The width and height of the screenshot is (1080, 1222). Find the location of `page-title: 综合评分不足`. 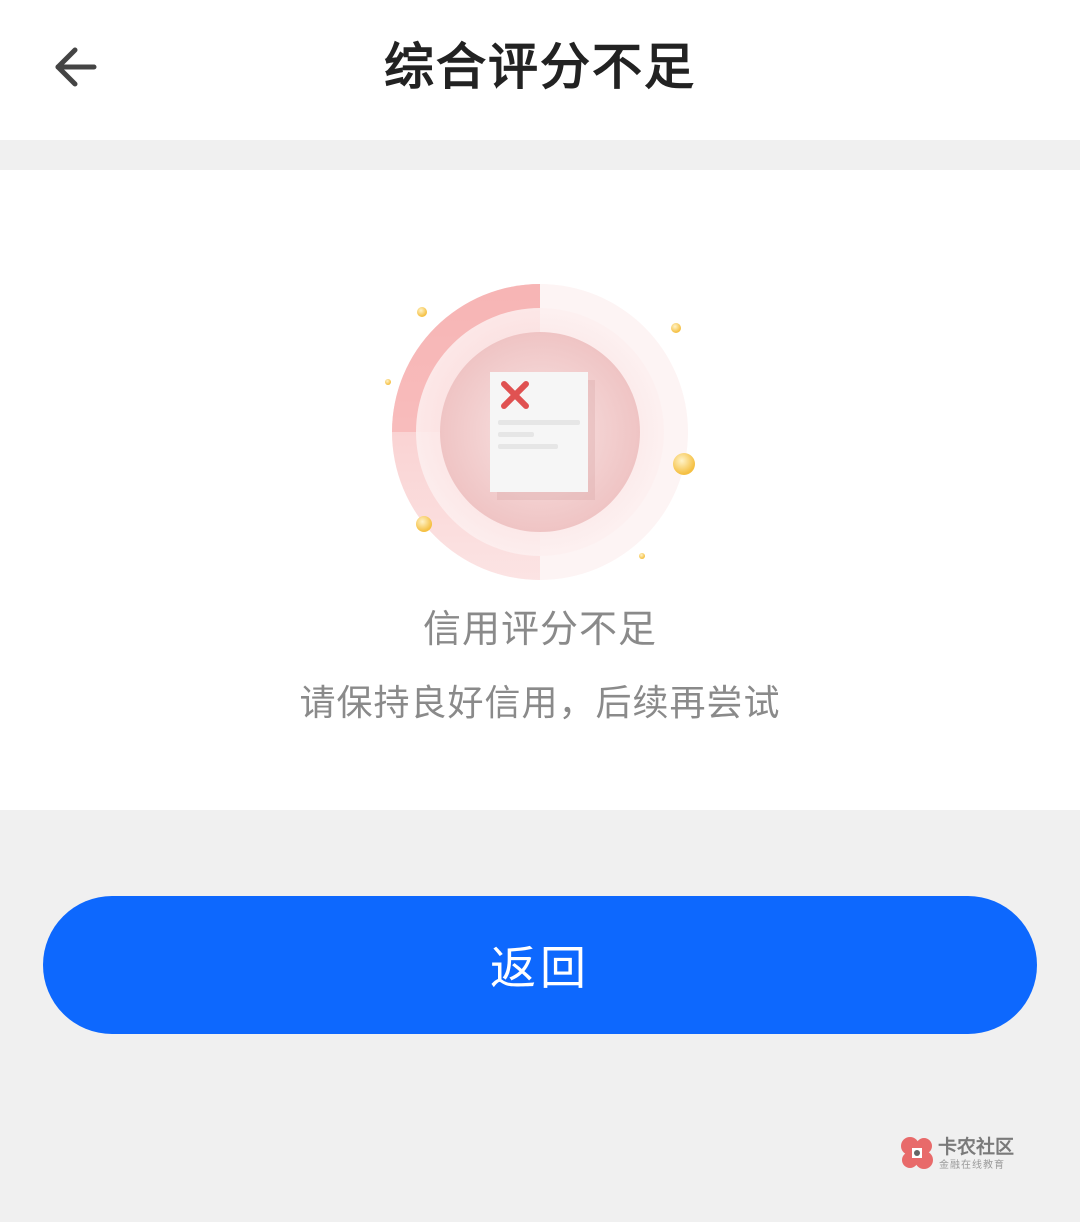

page-title: 综合评分不足 is located at coordinates (540, 67).